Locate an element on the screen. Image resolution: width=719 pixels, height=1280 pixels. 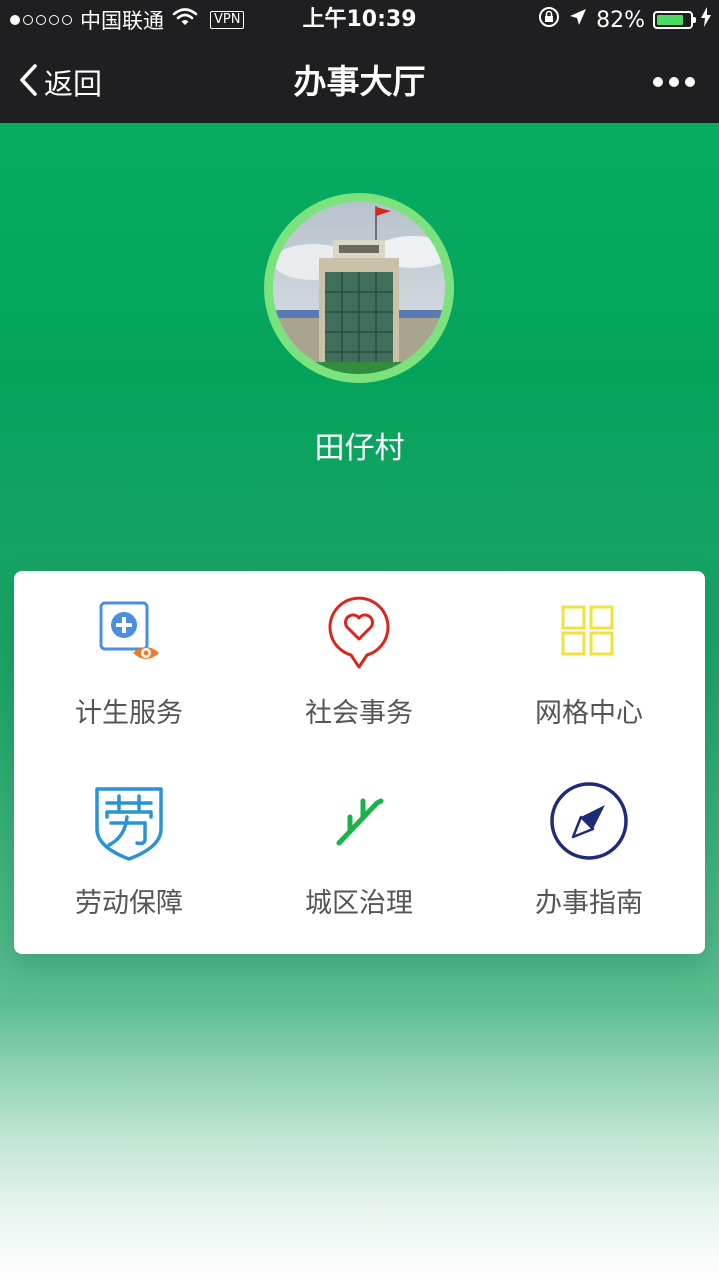
medical-eye-icon is located at coordinates (129, 631).